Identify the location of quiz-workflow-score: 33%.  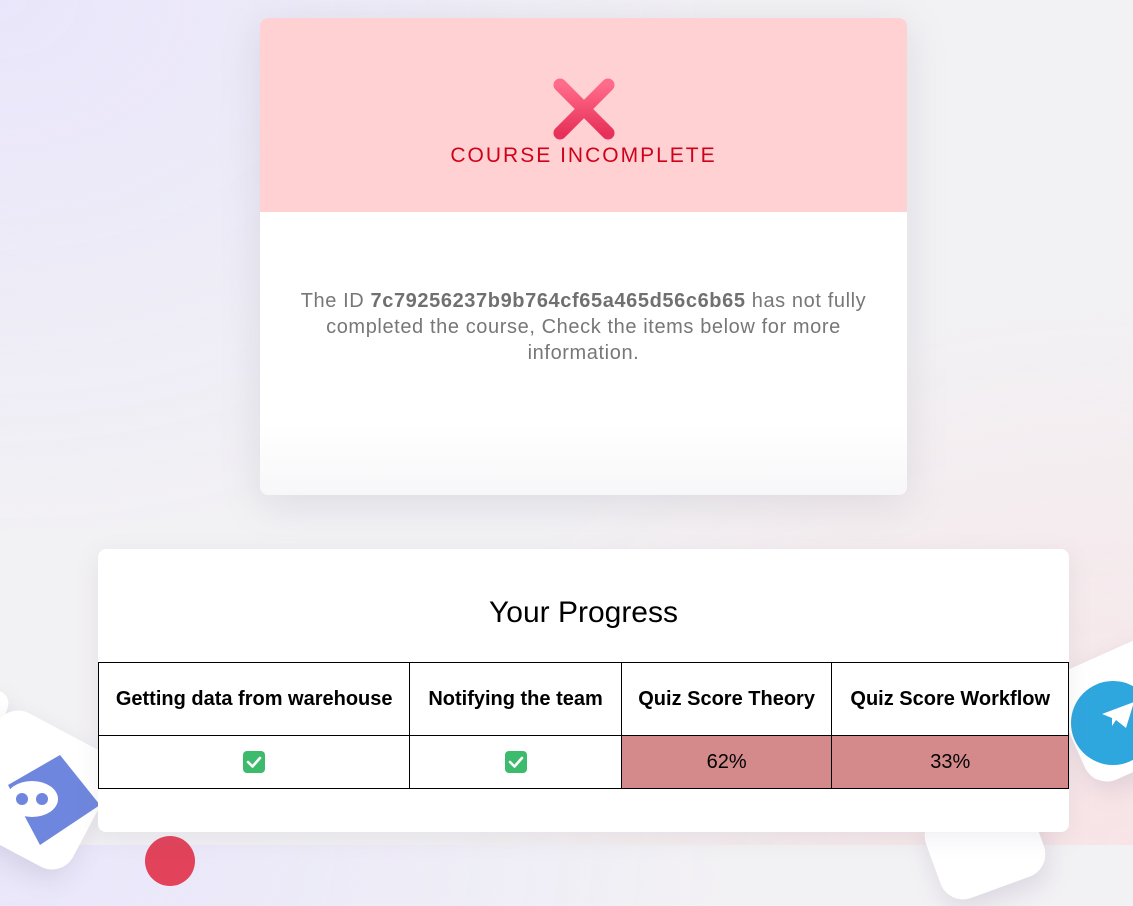
(950, 762).